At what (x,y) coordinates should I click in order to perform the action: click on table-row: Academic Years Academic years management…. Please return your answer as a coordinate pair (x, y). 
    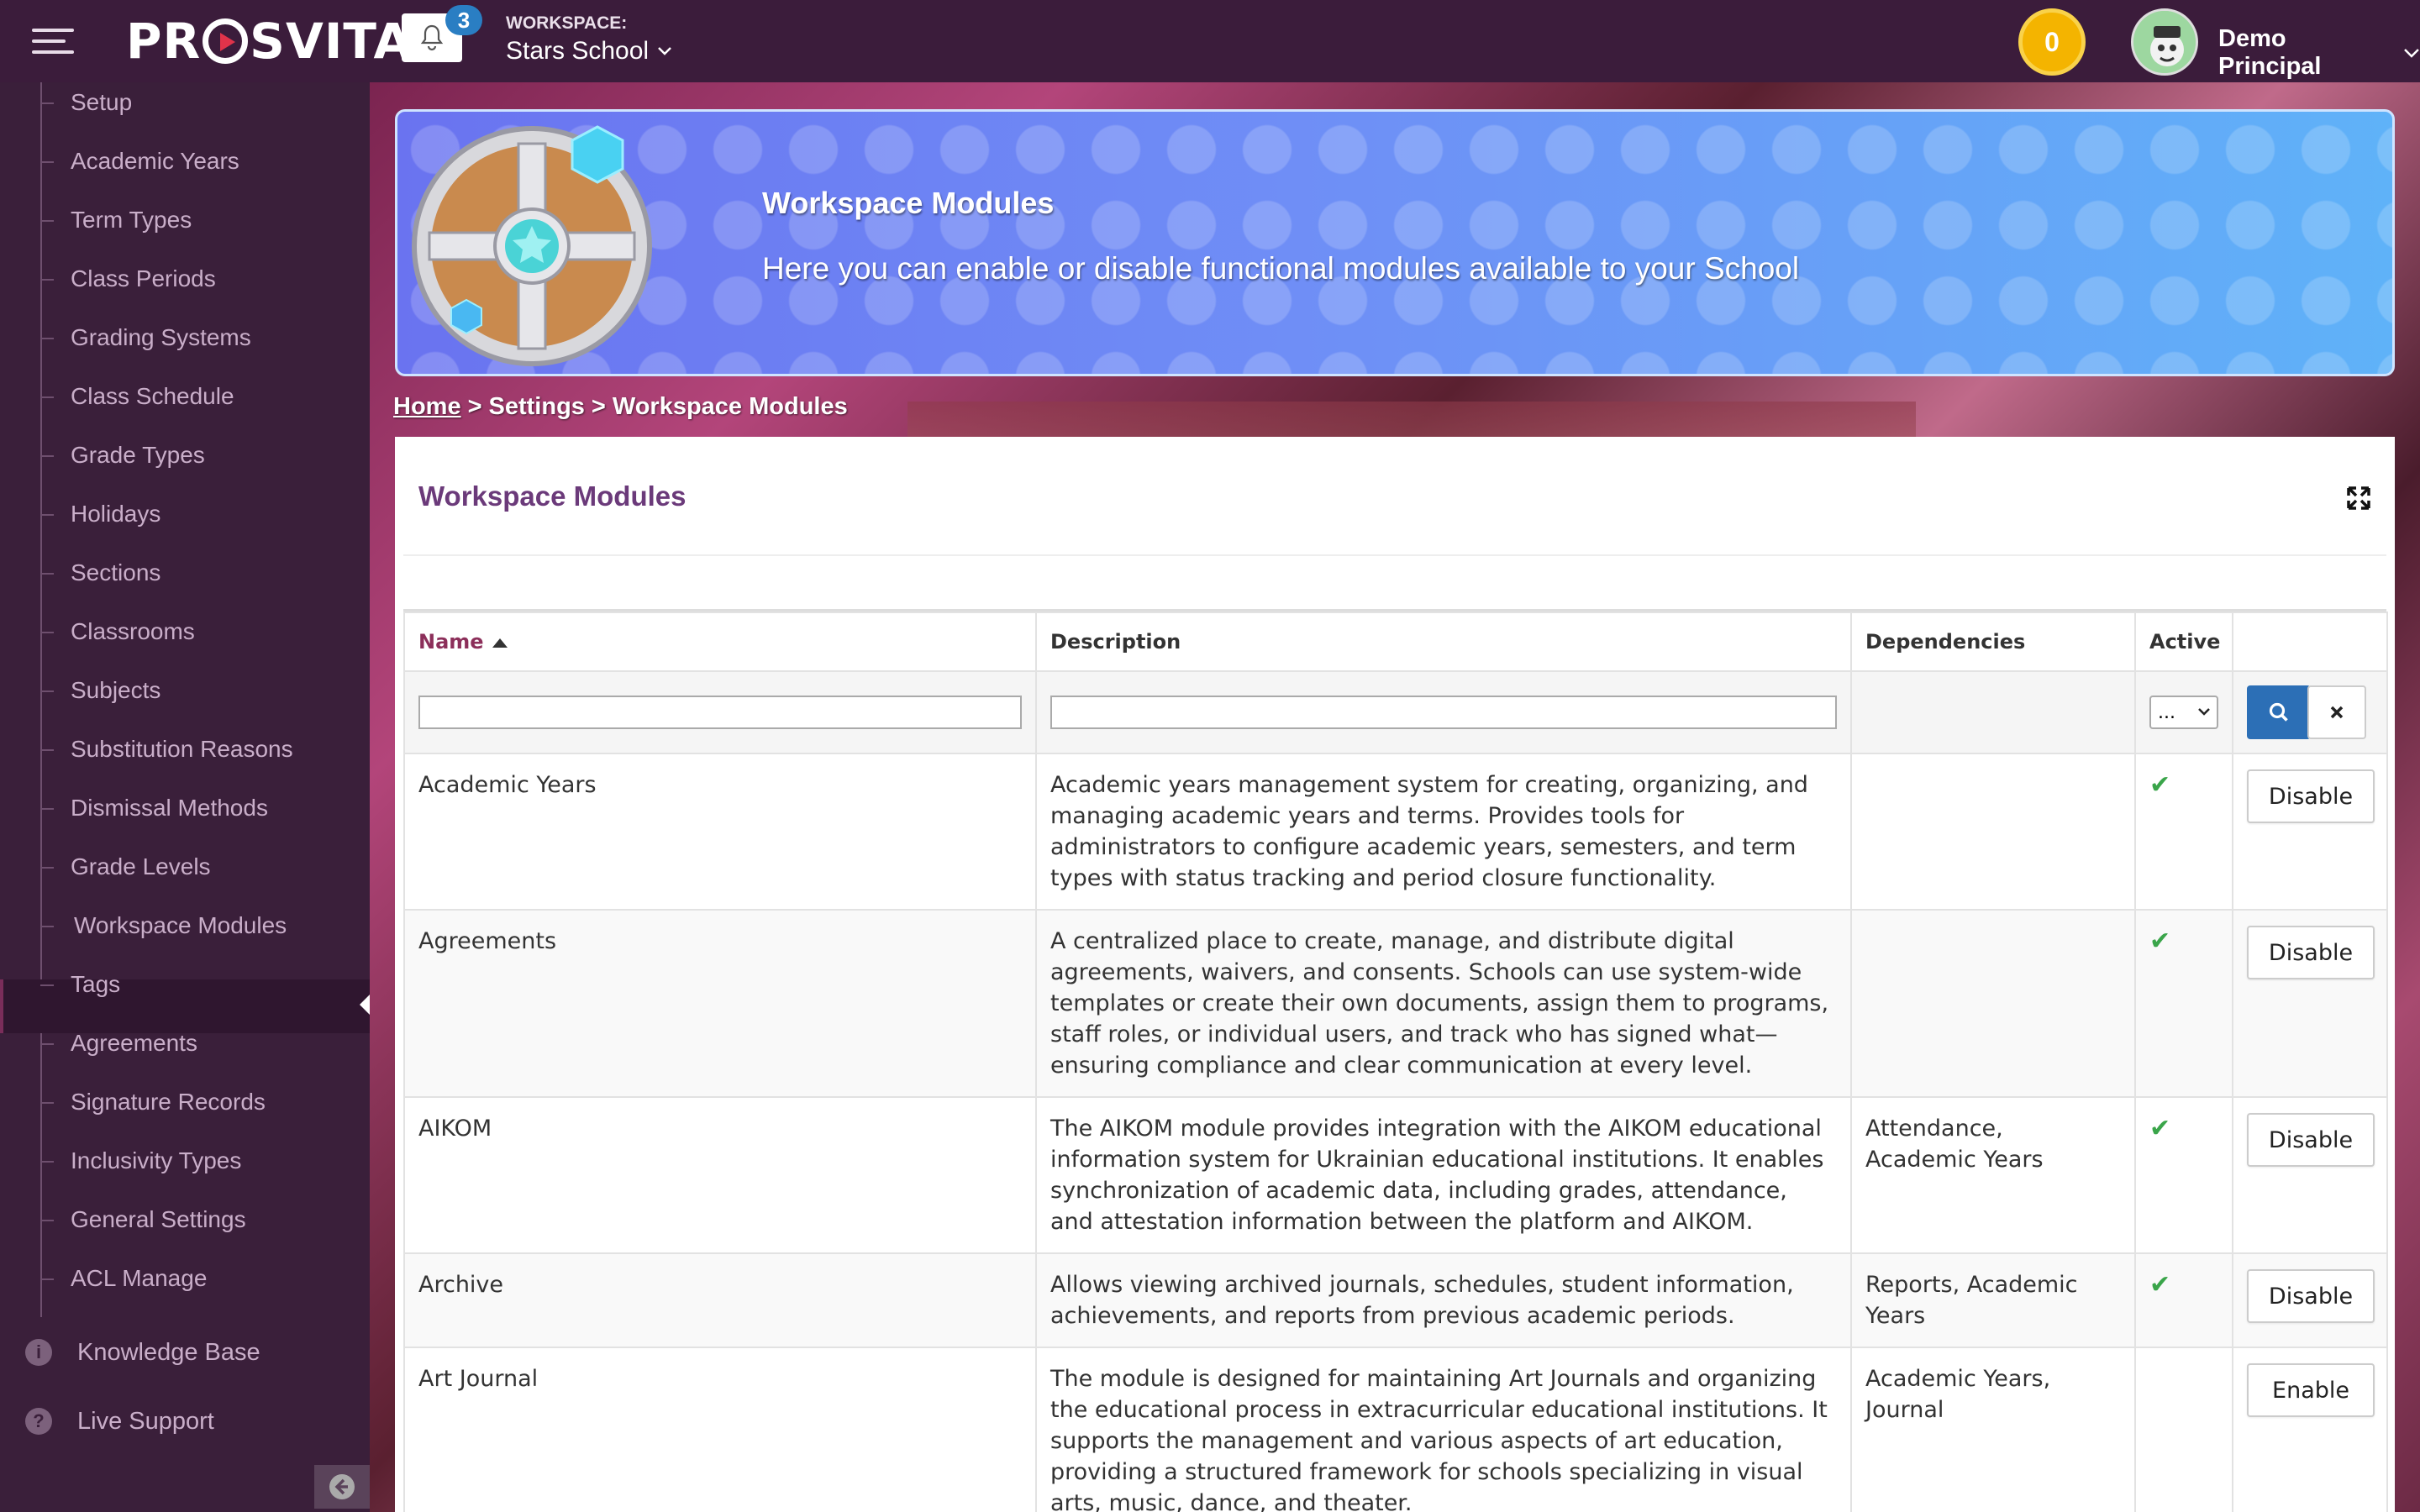
    Looking at the image, I should click on (1395, 832).